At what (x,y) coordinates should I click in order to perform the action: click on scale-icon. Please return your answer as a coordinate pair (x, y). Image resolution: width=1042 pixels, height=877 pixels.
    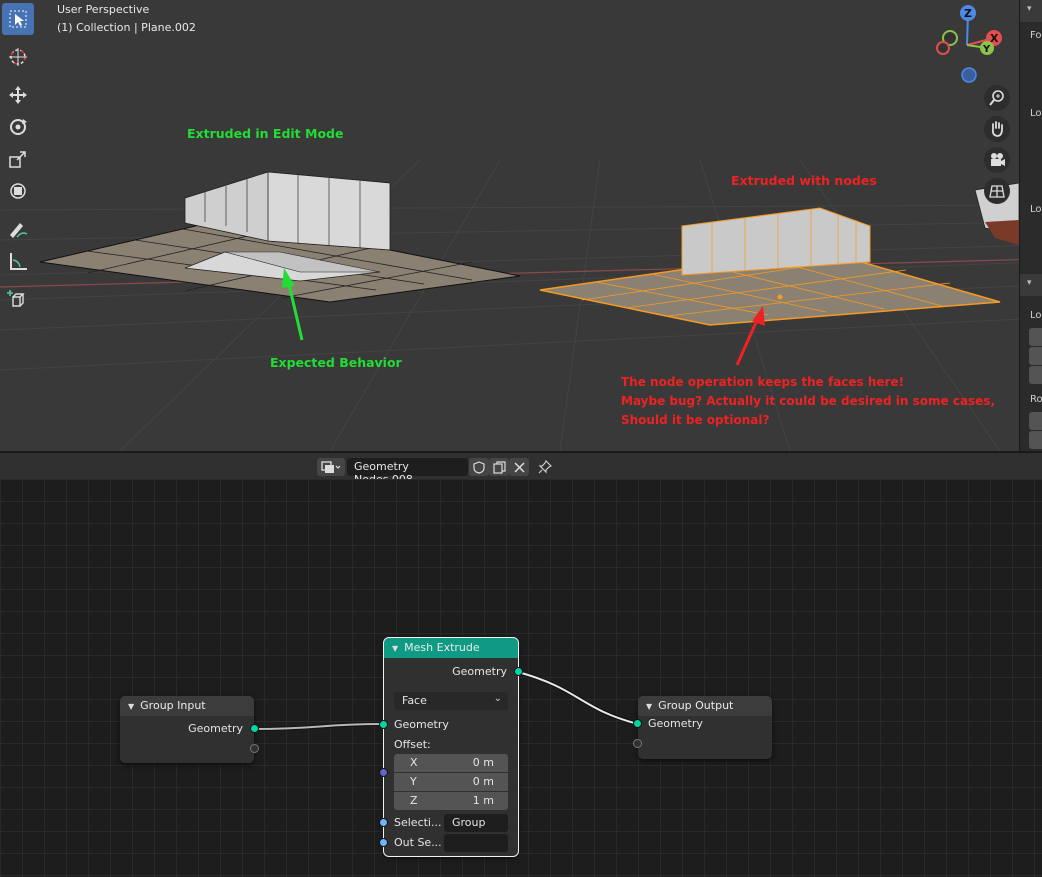
    Looking at the image, I should click on (17, 159).